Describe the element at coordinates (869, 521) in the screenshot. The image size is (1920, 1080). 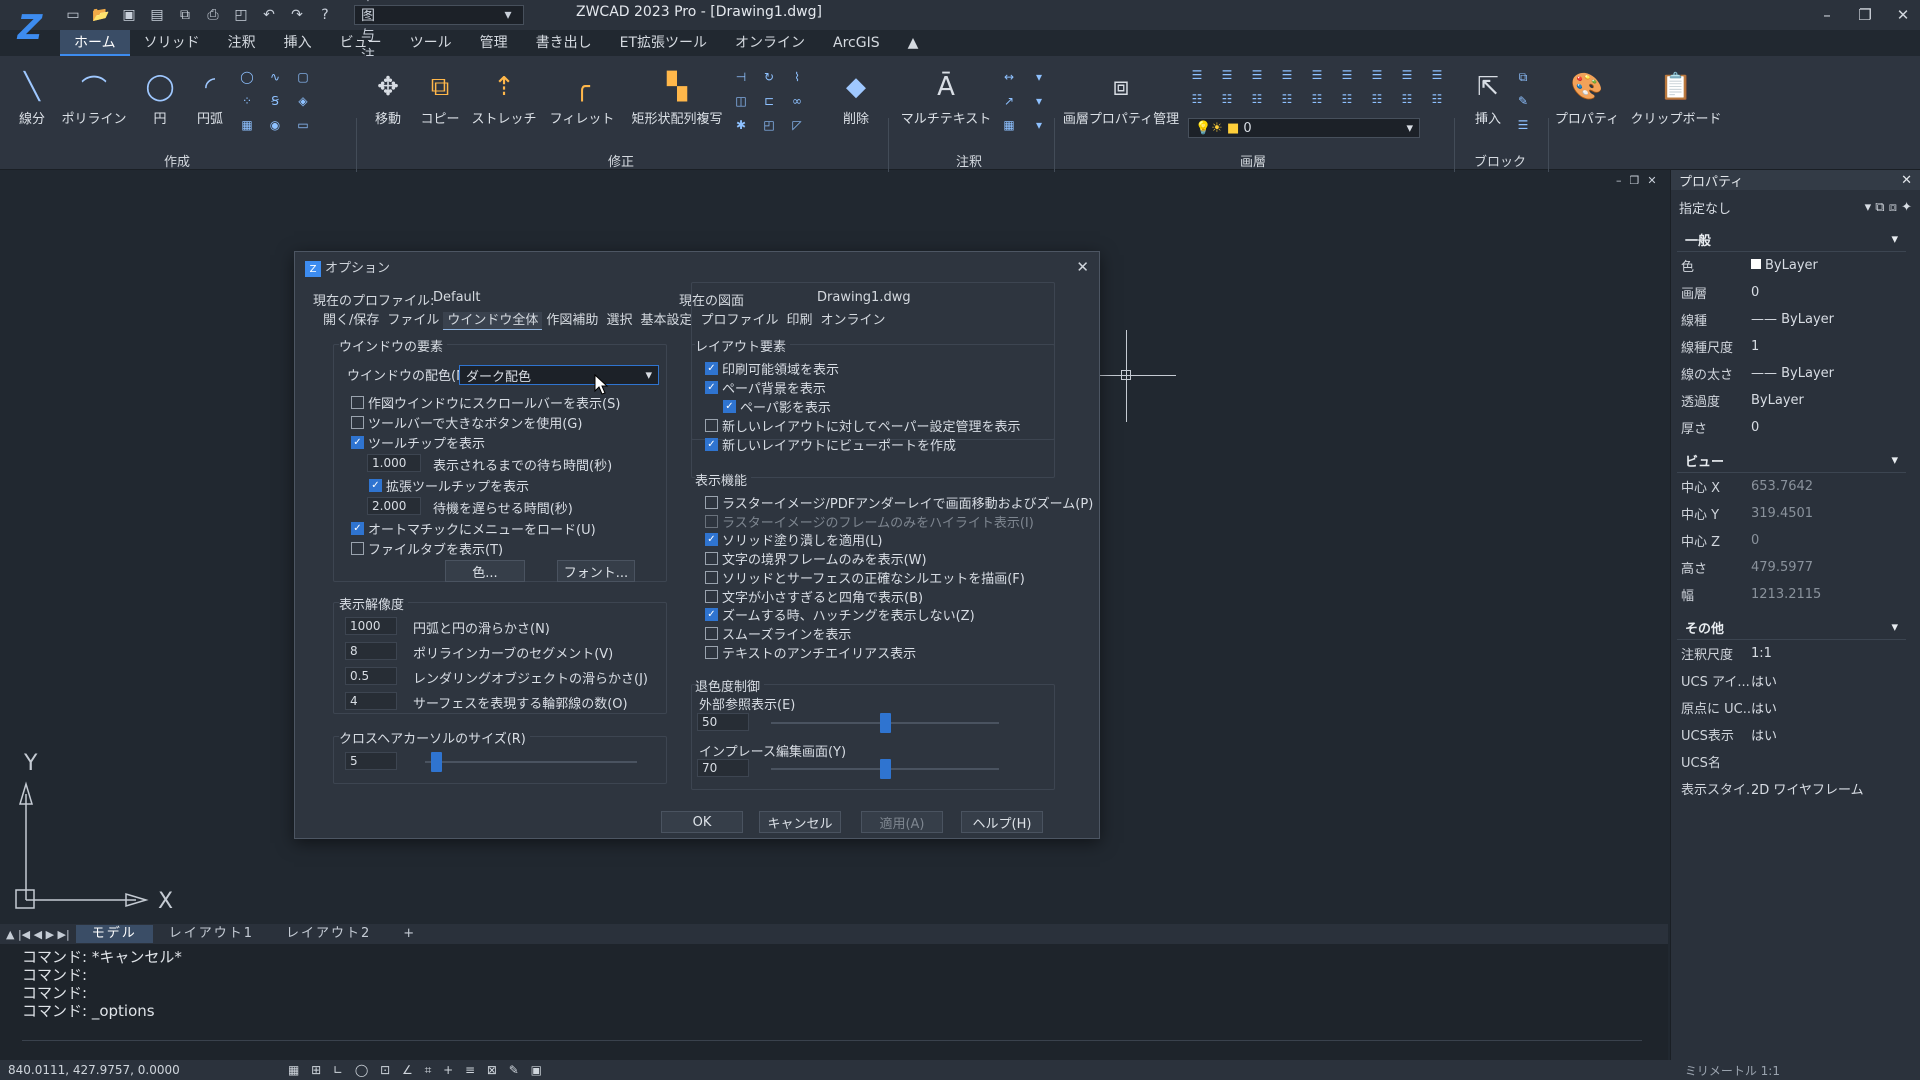
I see `display-option-checkbox: ラスターイメージのフレームのみをハイライト表示(I)` at that location.